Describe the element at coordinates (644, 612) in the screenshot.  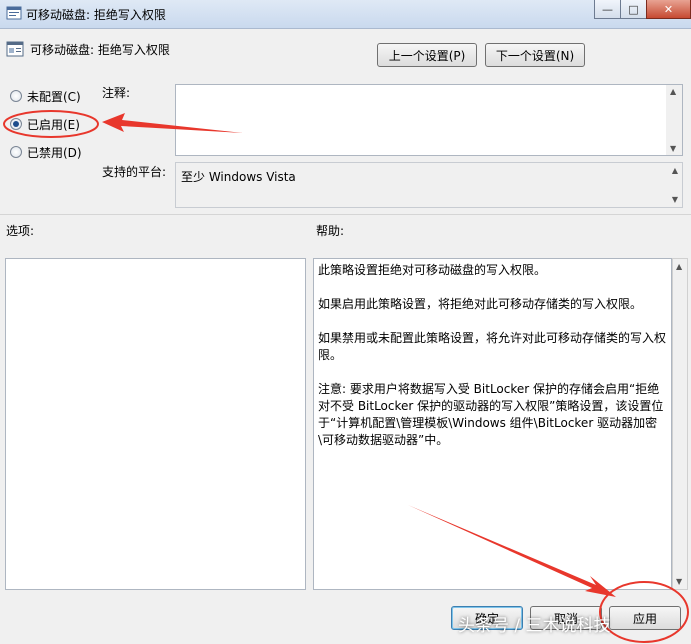
I see `highlight-apply-ellipse` at that location.